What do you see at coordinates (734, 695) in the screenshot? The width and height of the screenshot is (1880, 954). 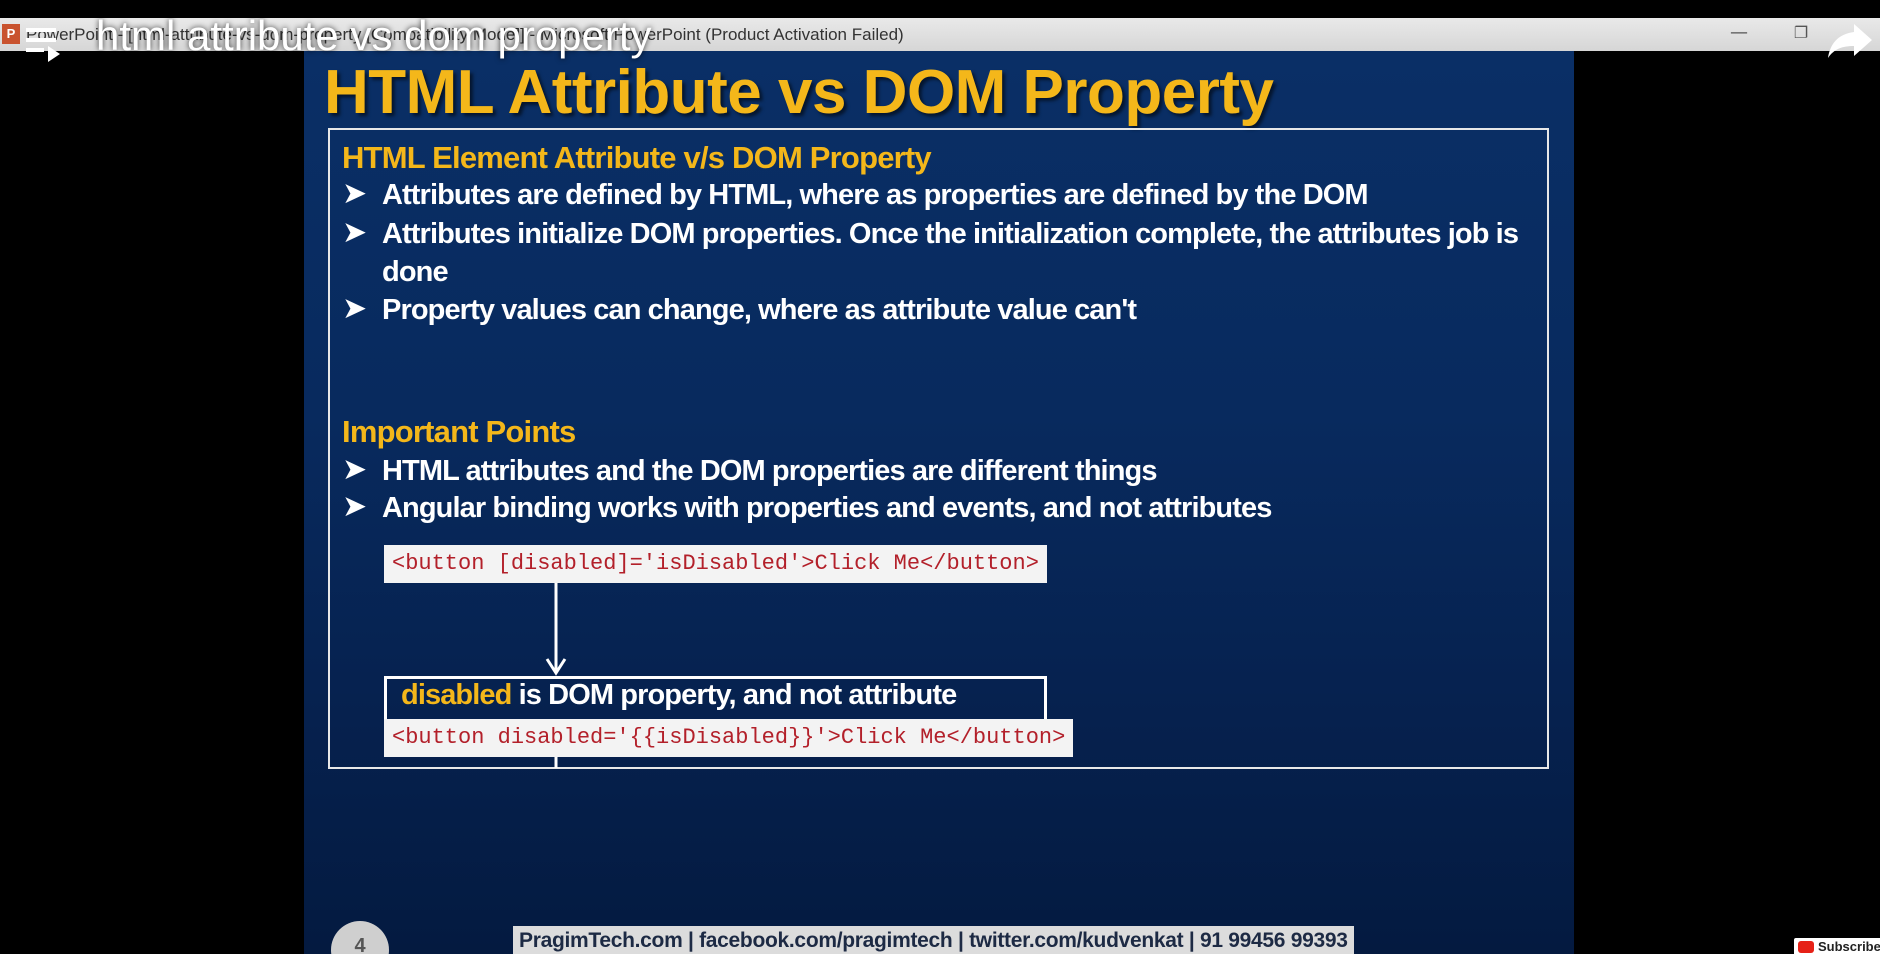 I see `callout-text: is DOM property, and not attribute` at bounding box center [734, 695].